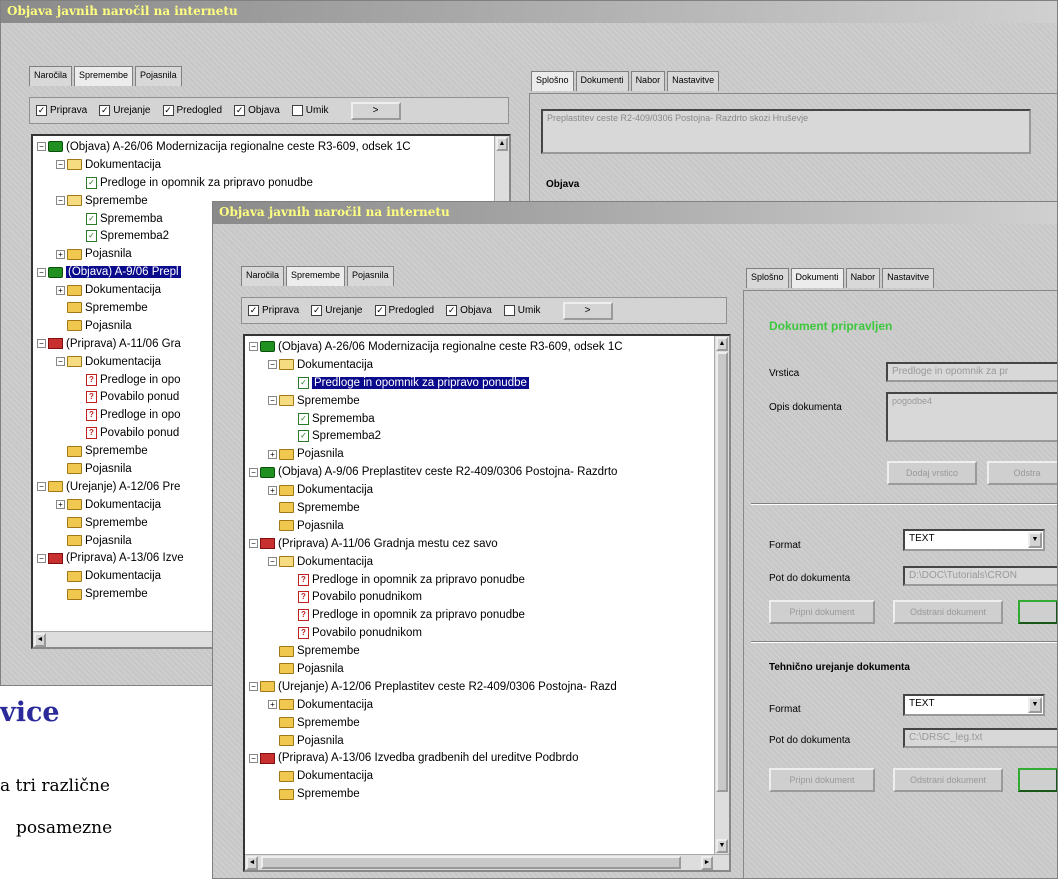  What do you see at coordinates (817, 278) in the screenshot?
I see `tab-dokumenti: Dokumenti` at bounding box center [817, 278].